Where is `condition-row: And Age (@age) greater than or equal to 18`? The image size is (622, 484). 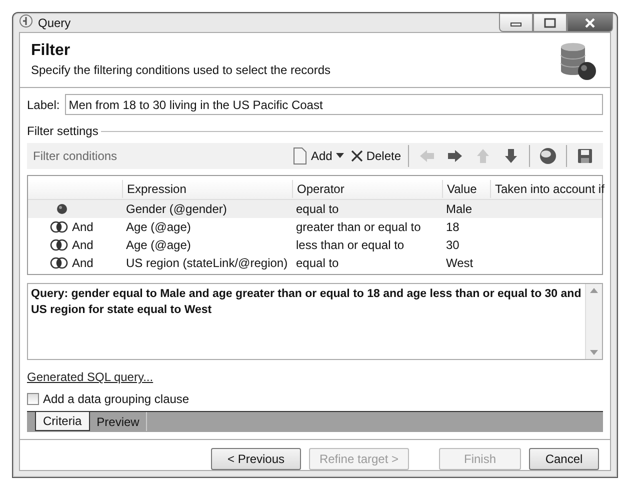 condition-row: And Age (@age) greater than or equal to 18 is located at coordinates (315, 227).